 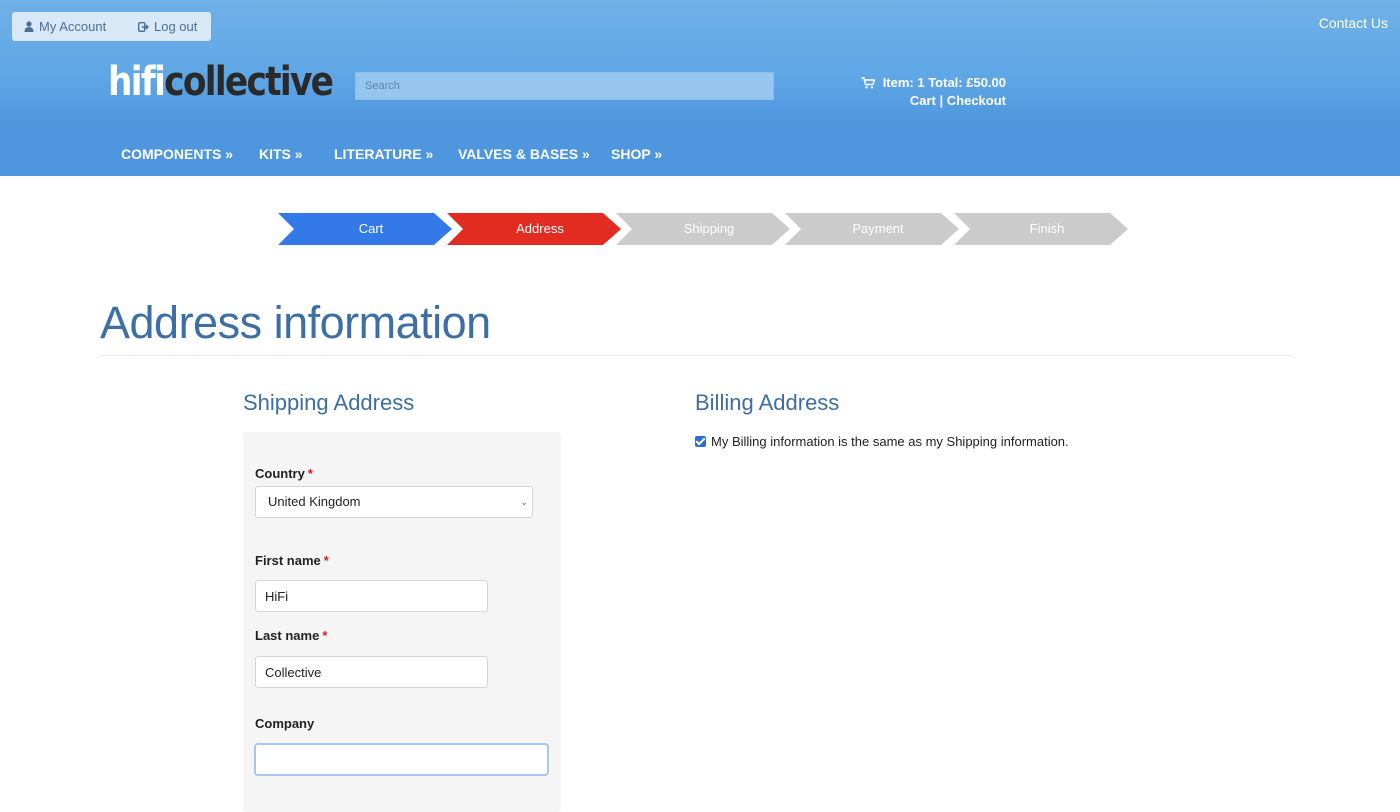 What do you see at coordinates (932, 92) in the screenshot?
I see `cart-summary: Item: 1 Total: £50.00 Cart | Checkout` at bounding box center [932, 92].